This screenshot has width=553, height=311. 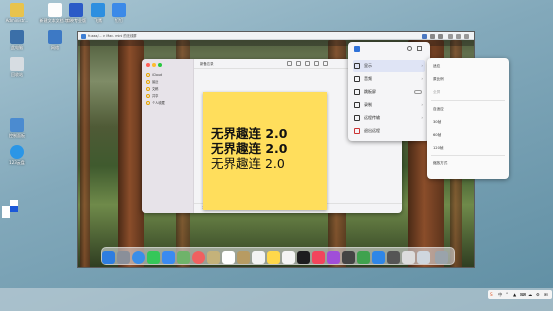 What do you see at coordinates (538, 295) in the screenshot?
I see `settings-tray-icon: ⚙` at bounding box center [538, 295].